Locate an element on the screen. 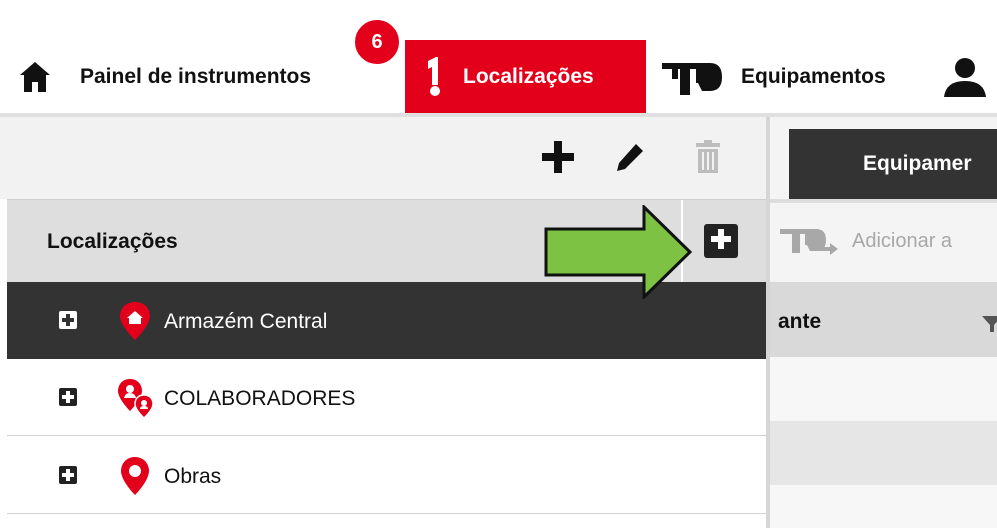  tree-empty-area is located at coordinates (386, 521).